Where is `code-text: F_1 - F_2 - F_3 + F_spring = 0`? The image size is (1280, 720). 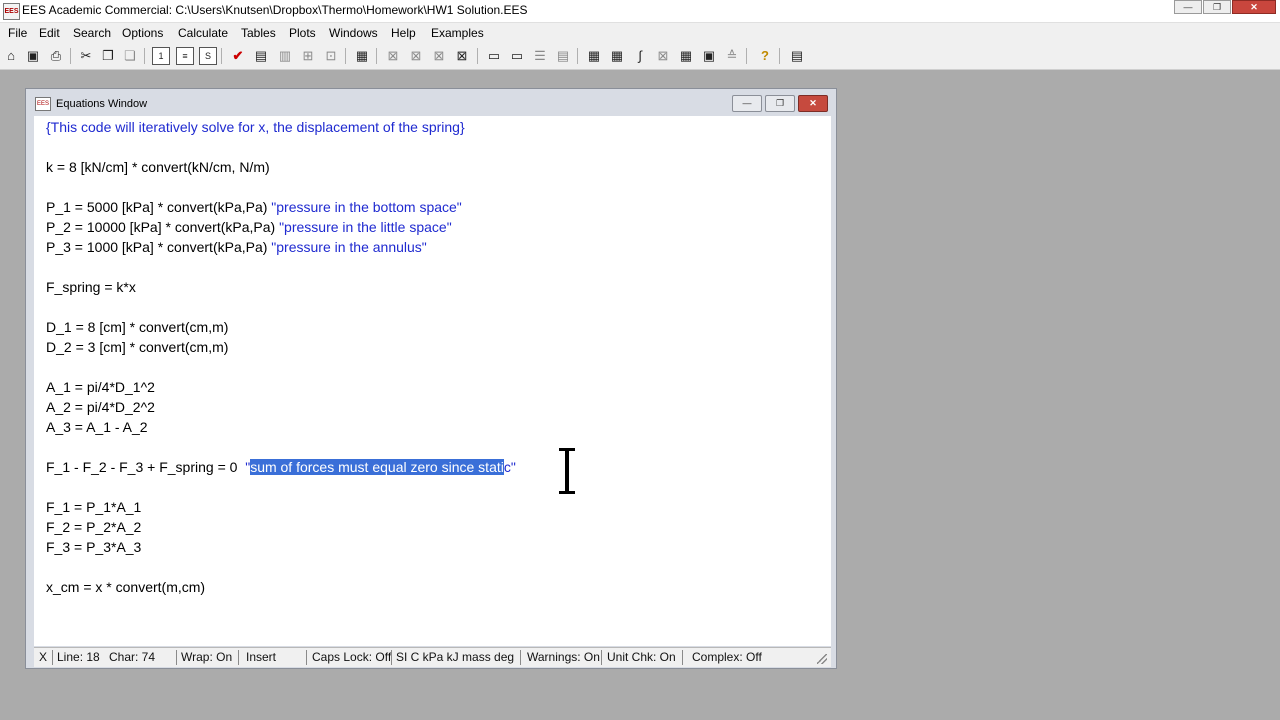
code-text: F_1 - F_2 - F_3 + F_spring = 0 is located at coordinates (146, 467).